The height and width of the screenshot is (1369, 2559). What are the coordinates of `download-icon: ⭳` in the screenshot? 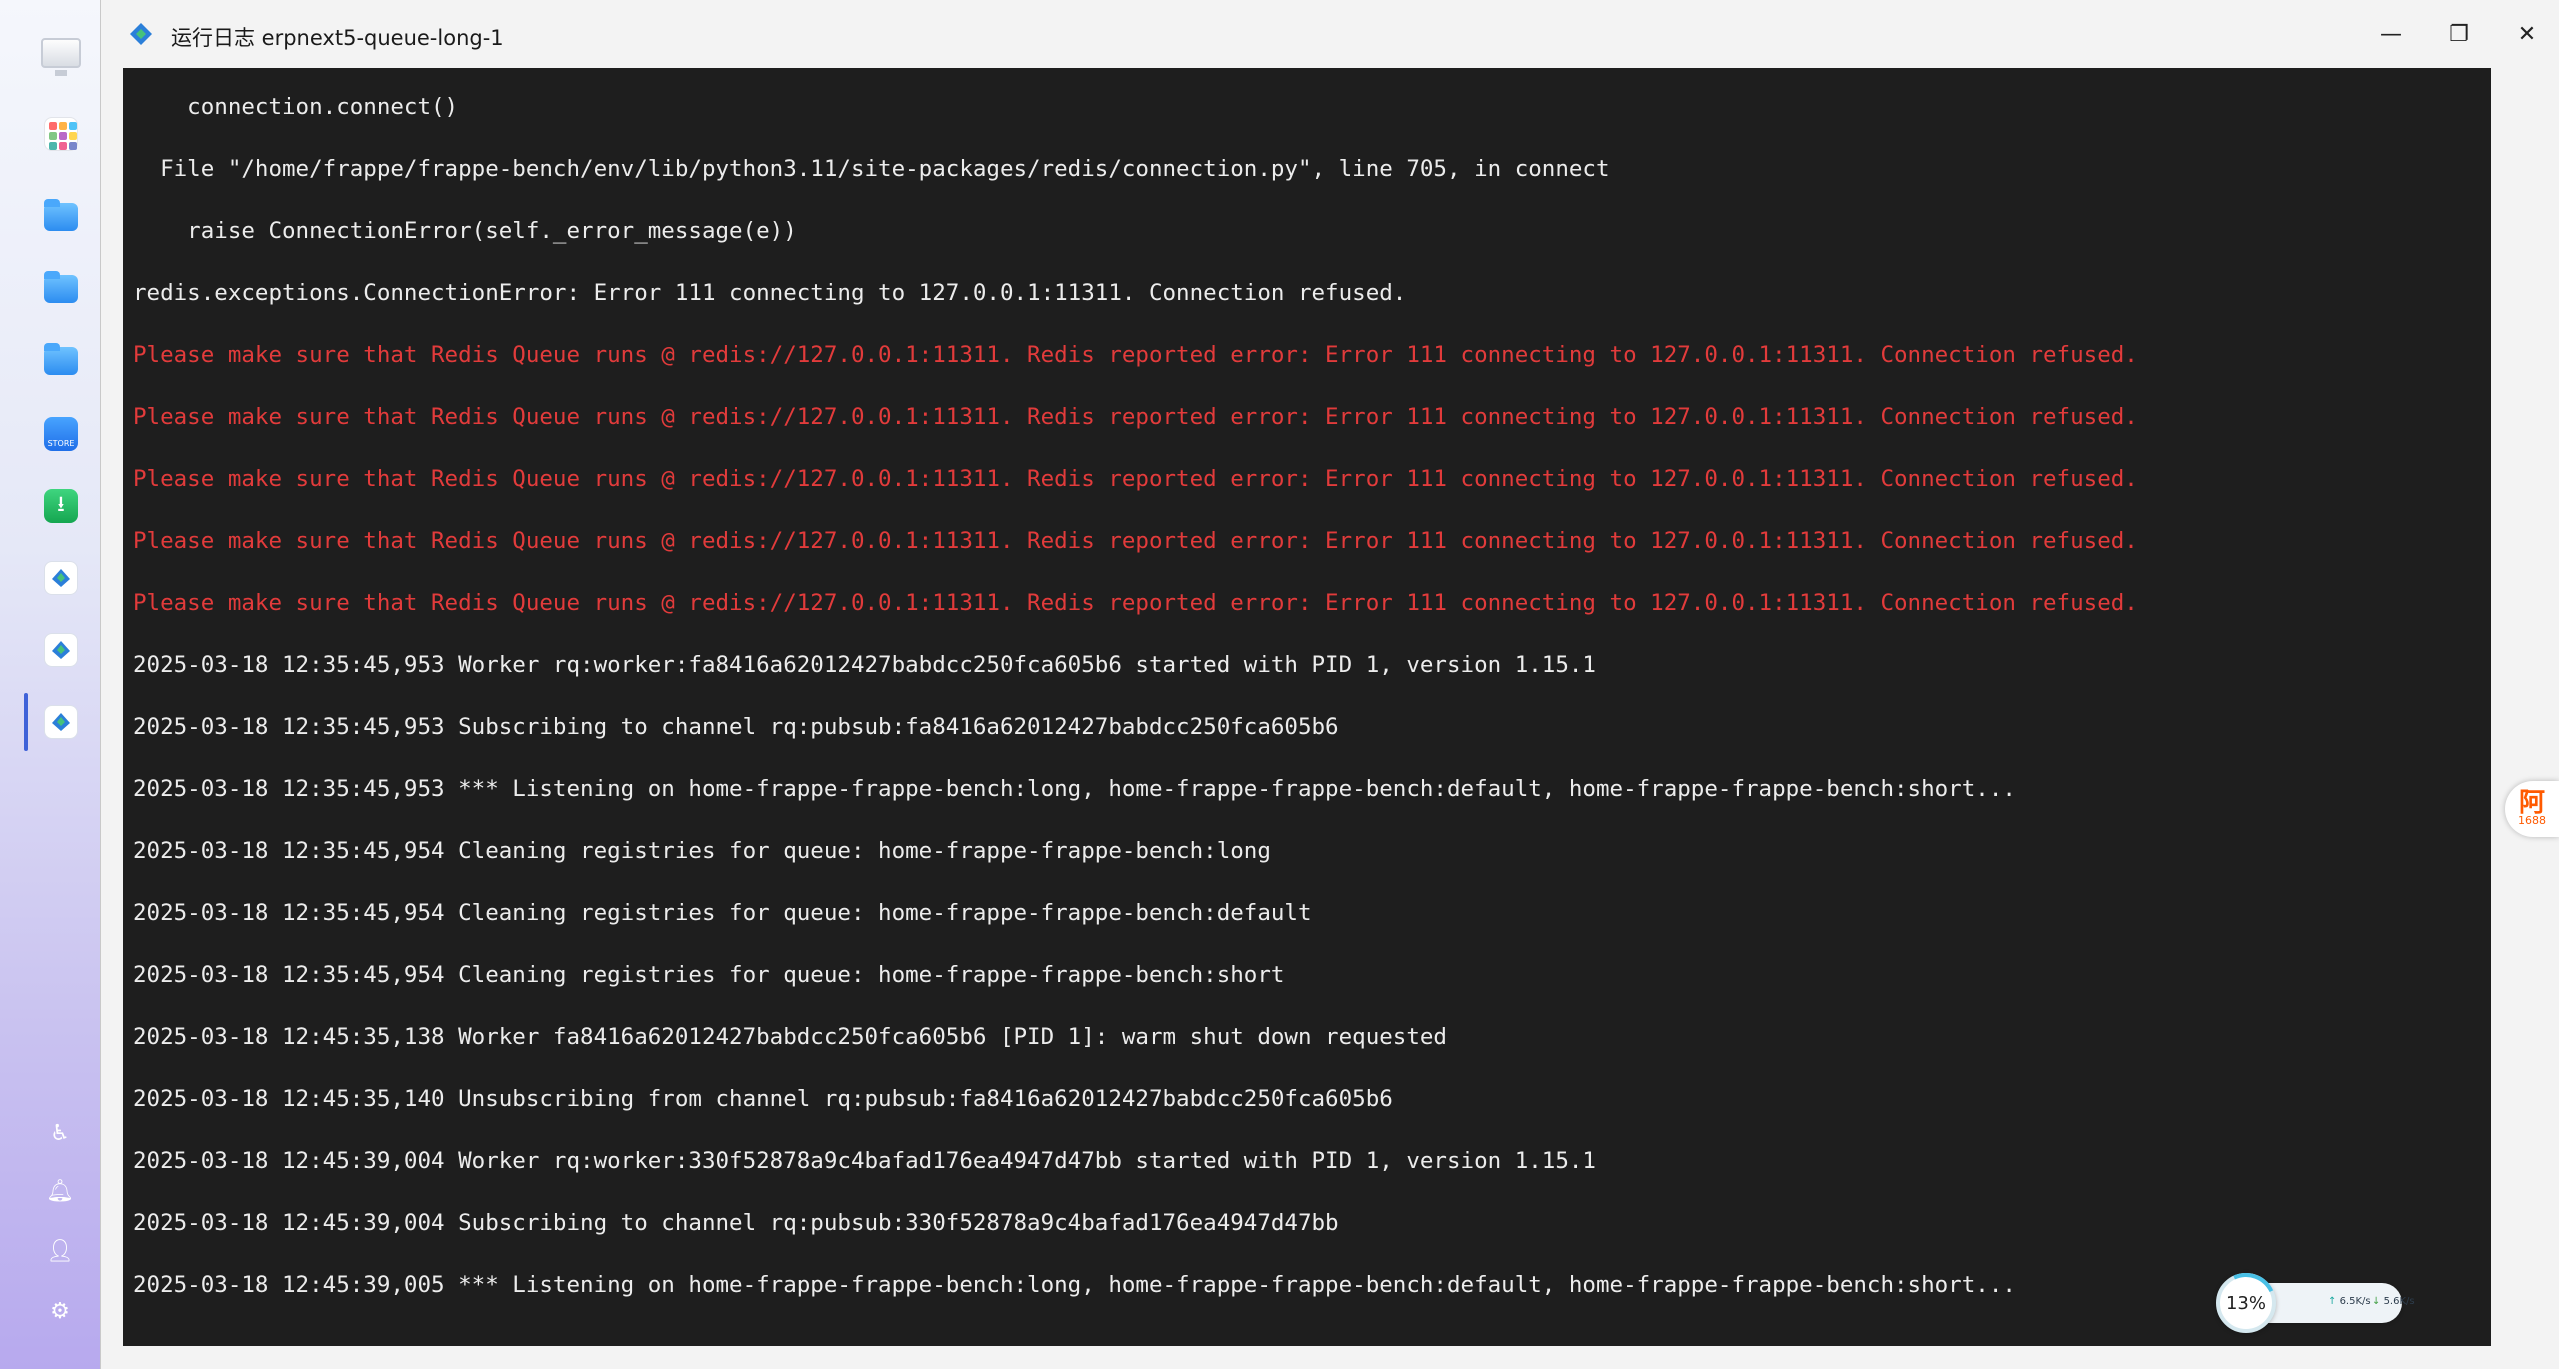 It's located at (61, 506).